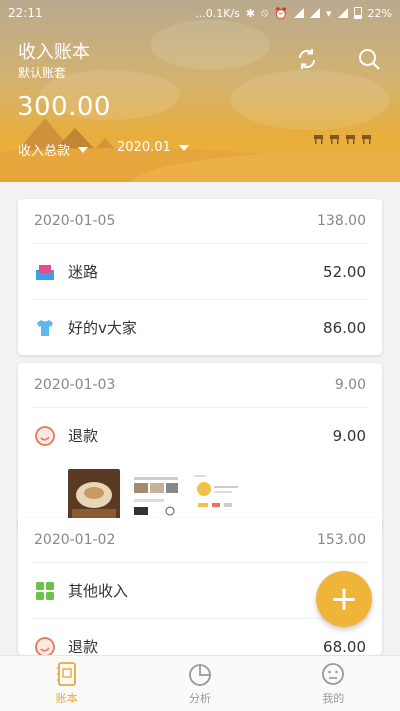 This screenshot has width=400, height=711. What do you see at coordinates (66, 674) in the screenshot?
I see `ledger-icon` at bounding box center [66, 674].